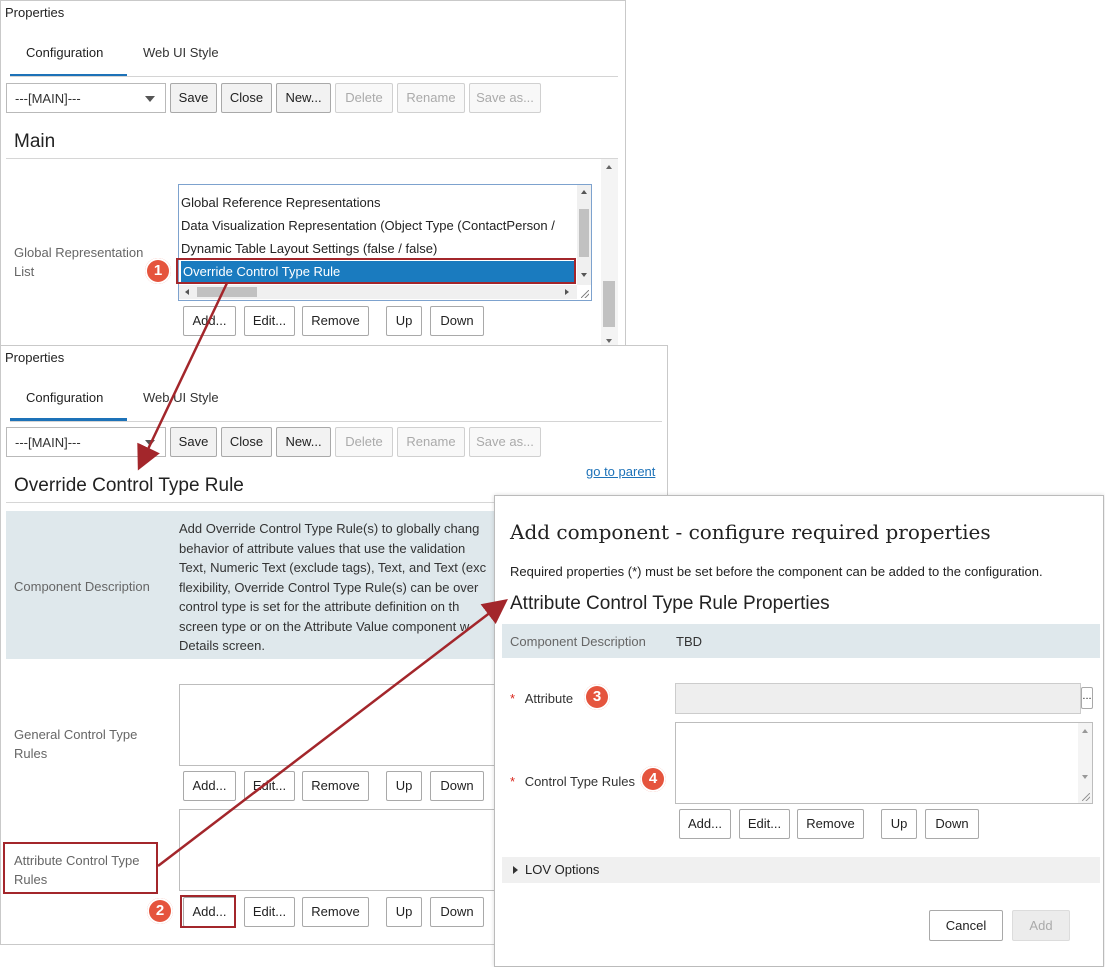 This screenshot has width=1105, height=967. Describe the element at coordinates (80, 868) in the screenshot. I see `highlight-attribute-control-type-rules` at that location.